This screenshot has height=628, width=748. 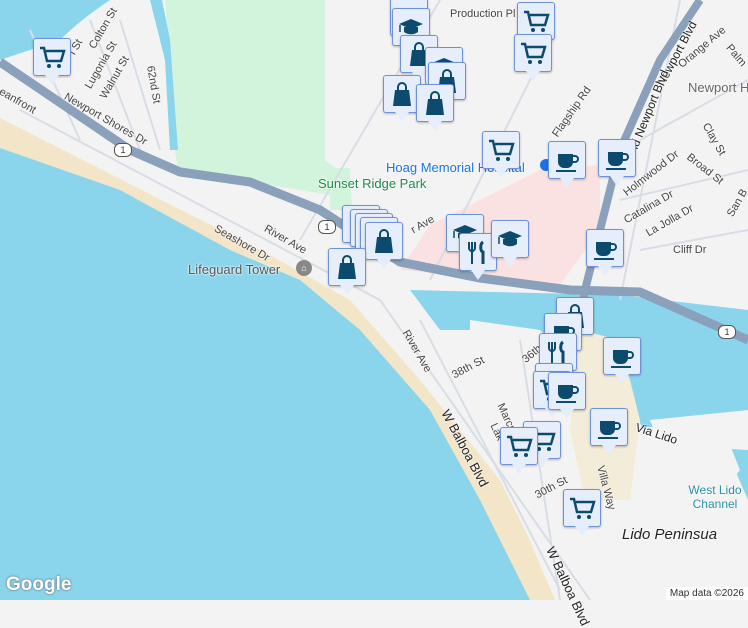 What do you see at coordinates (715, 497) in the screenshot?
I see `water-label: West Lido Channel` at bounding box center [715, 497].